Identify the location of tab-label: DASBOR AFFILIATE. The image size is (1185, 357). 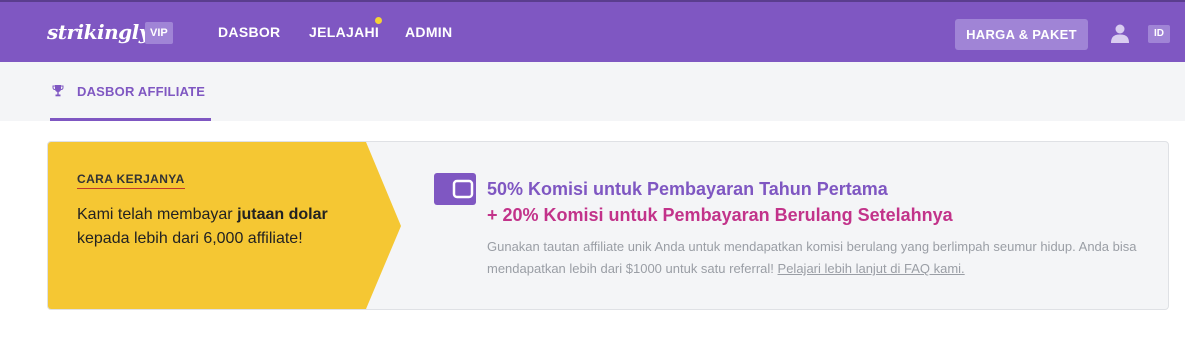
(141, 91).